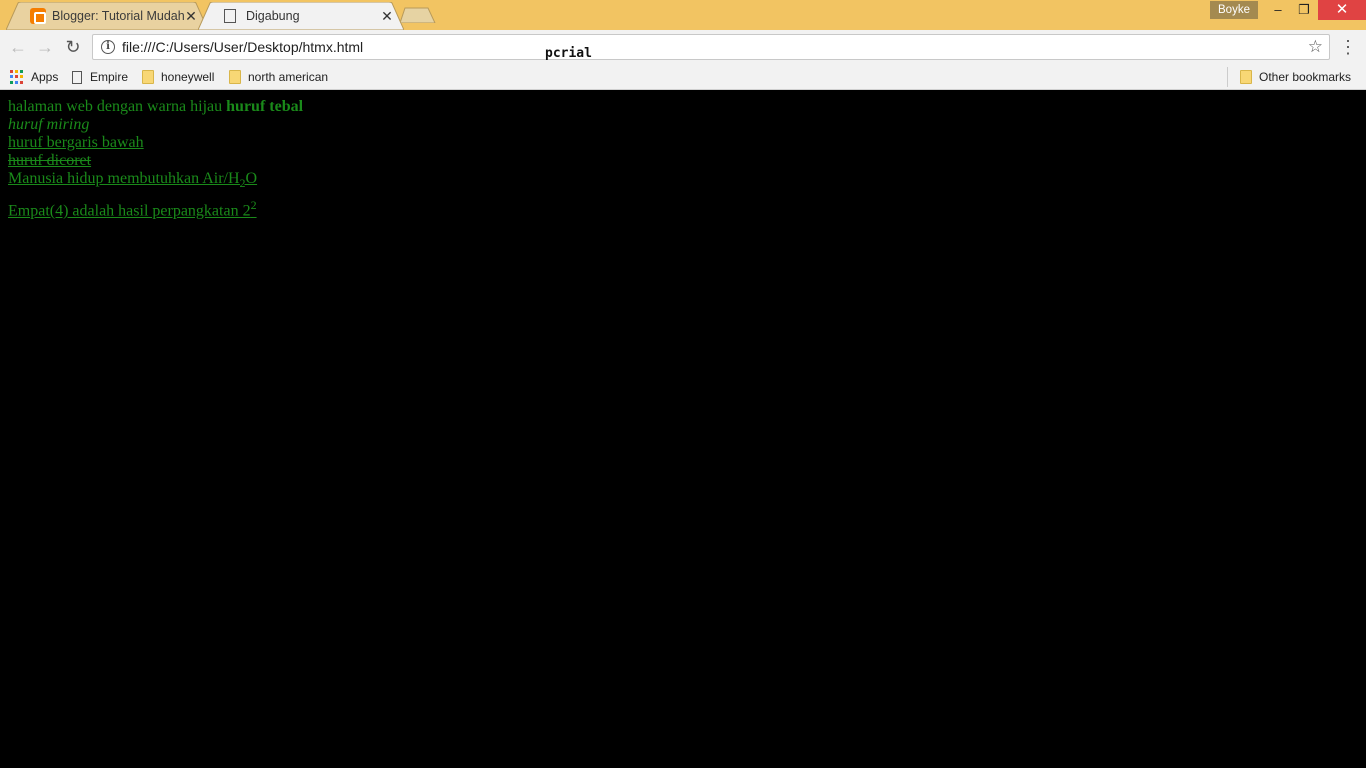 This screenshot has height=768, width=1366. I want to click on tab-title: Digabung, so click(273, 16).